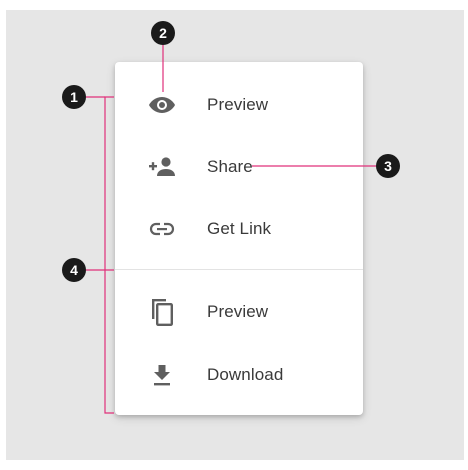  I want to click on person-add-icon, so click(162, 167).